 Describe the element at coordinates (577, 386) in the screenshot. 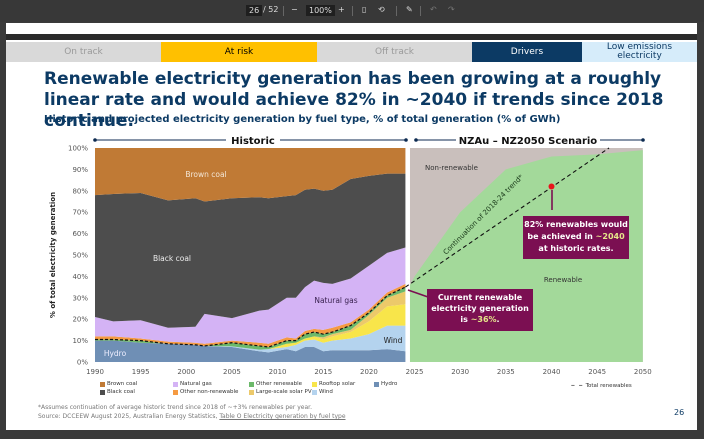

I see `dashed-line-icon: ‒ ‒` at that location.